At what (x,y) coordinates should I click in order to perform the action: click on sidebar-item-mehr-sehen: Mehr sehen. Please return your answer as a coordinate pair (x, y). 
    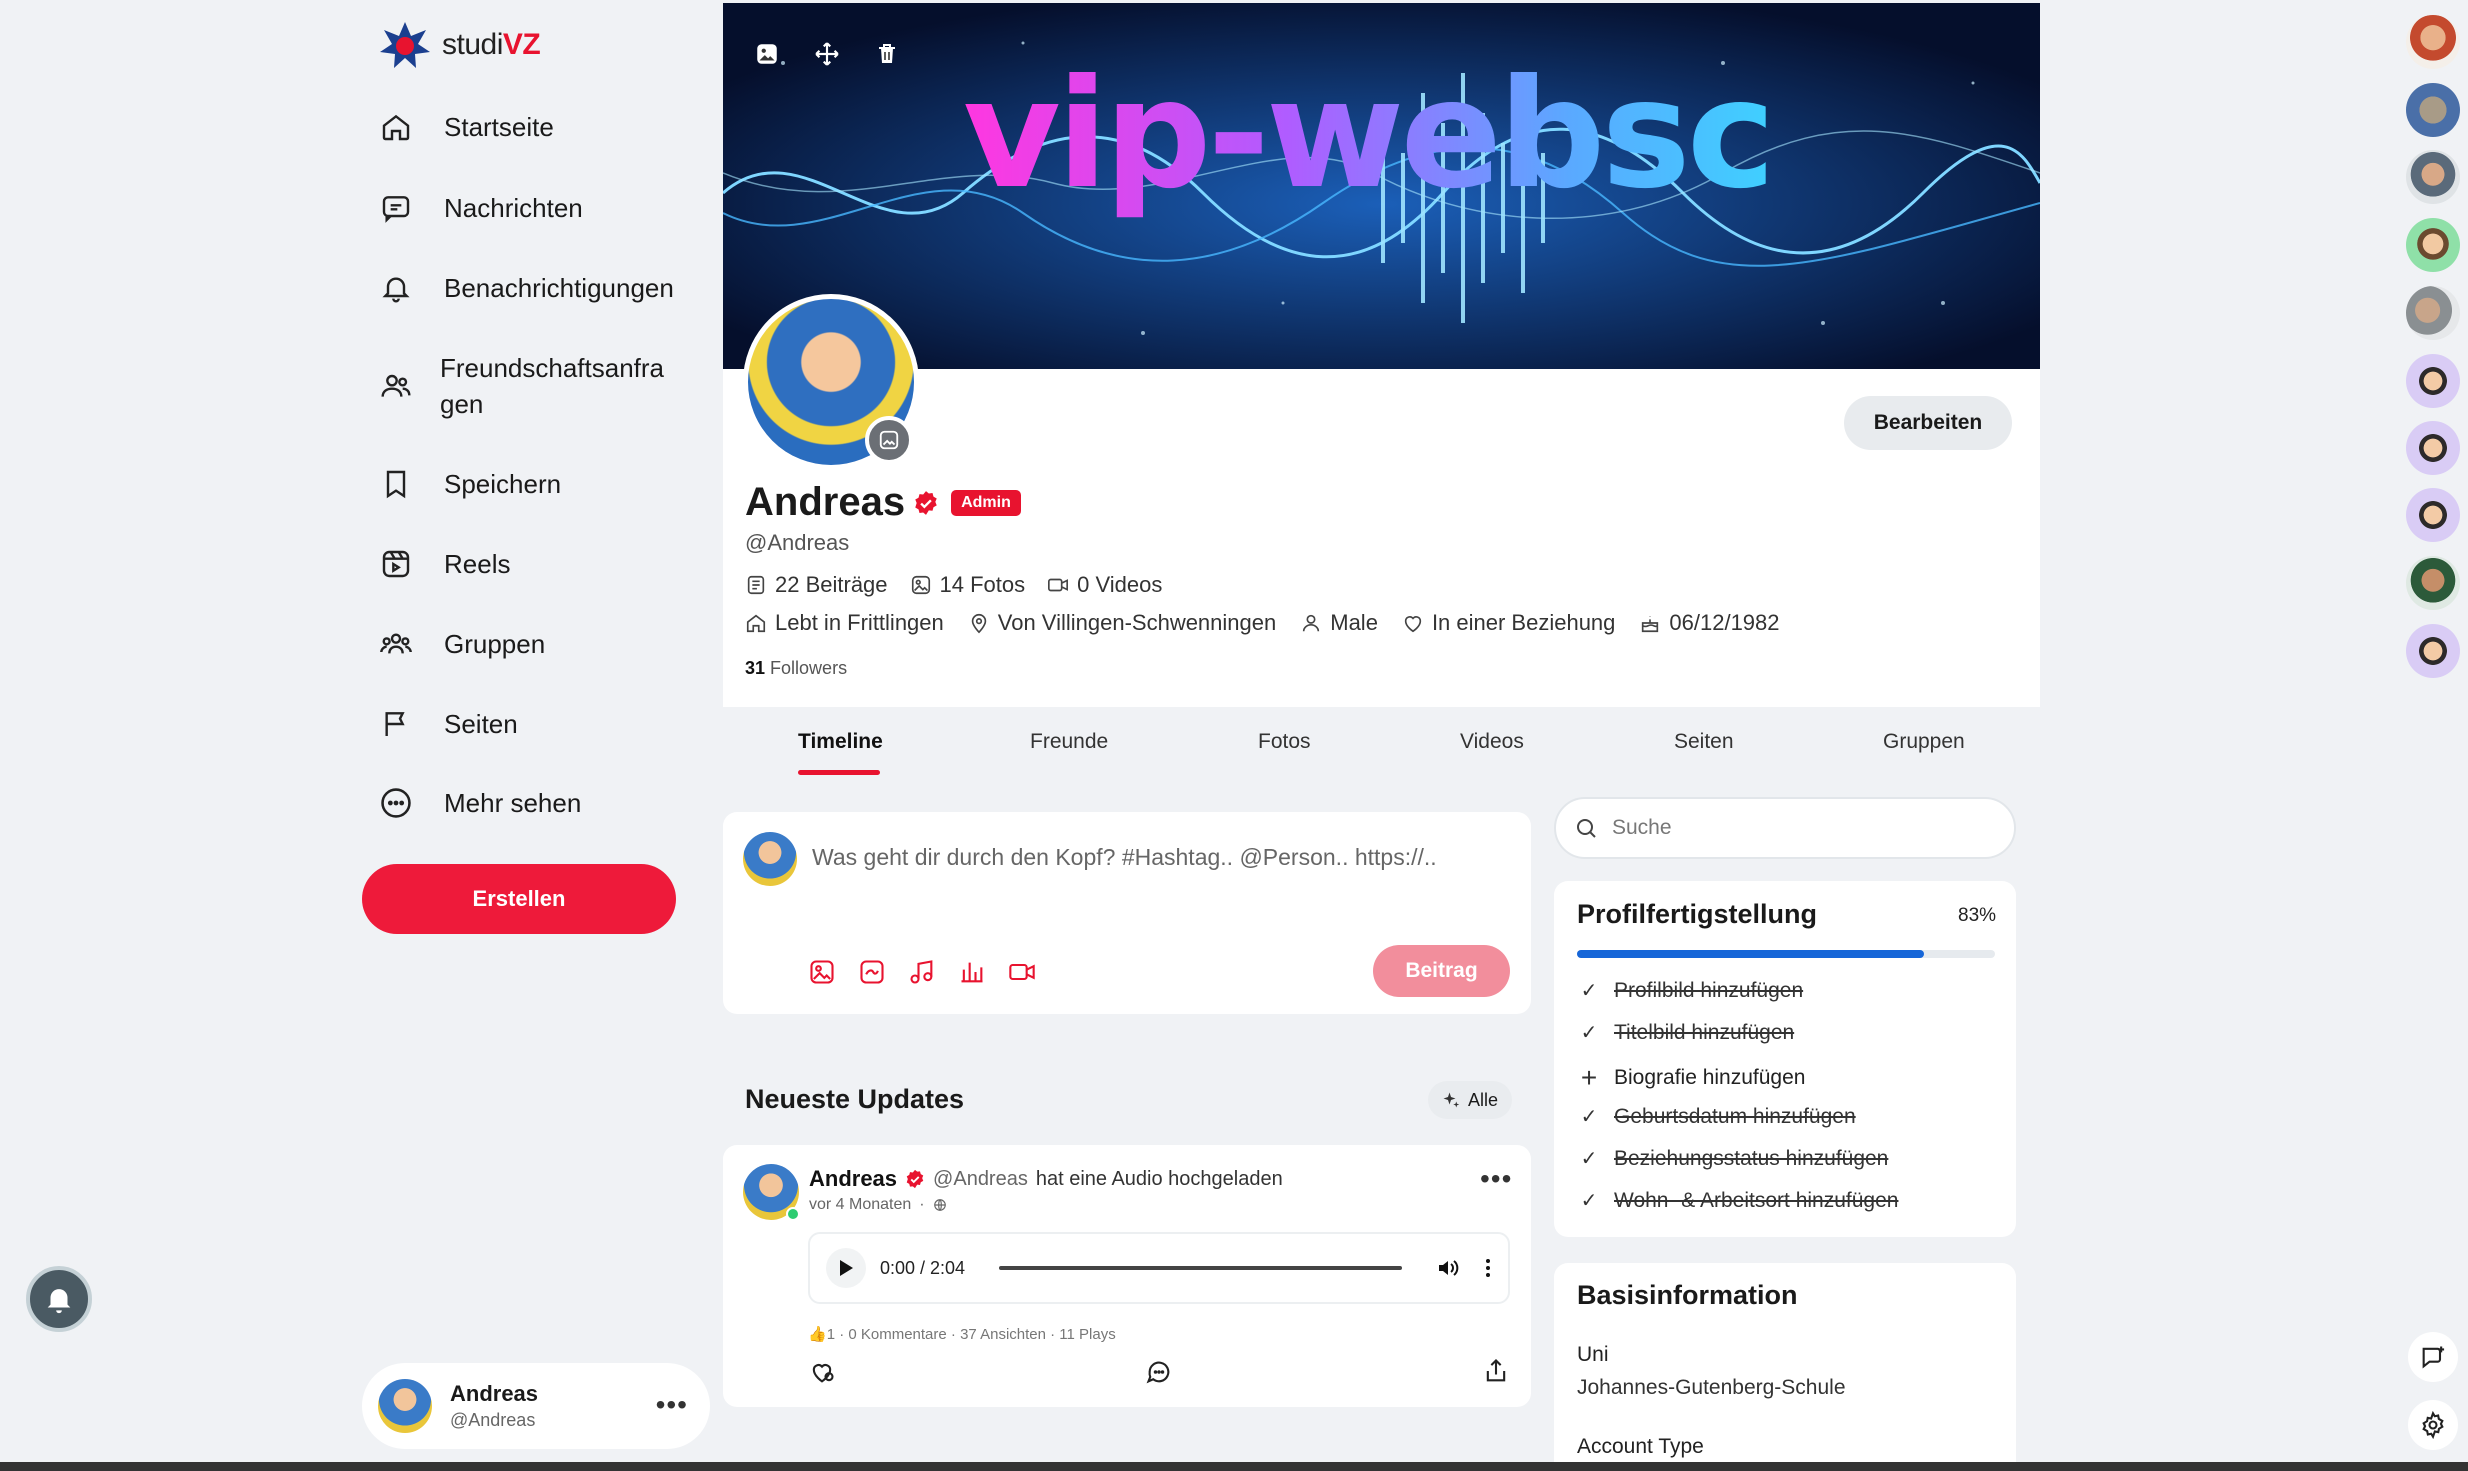
    Looking at the image, I should click on (479, 803).